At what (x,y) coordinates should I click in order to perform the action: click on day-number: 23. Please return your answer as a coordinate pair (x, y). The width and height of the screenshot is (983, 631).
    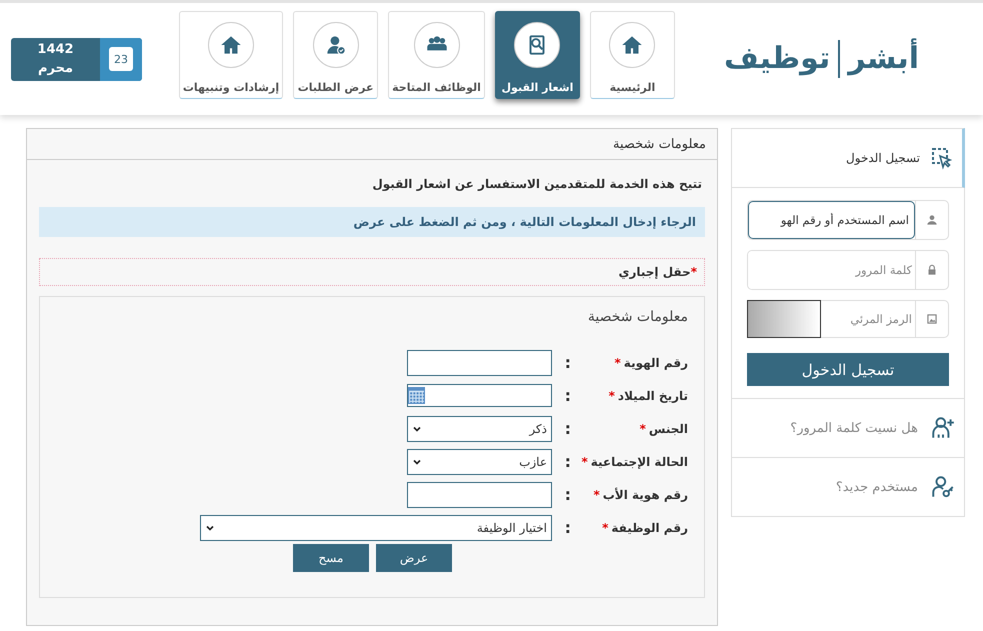
    Looking at the image, I should click on (121, 59).